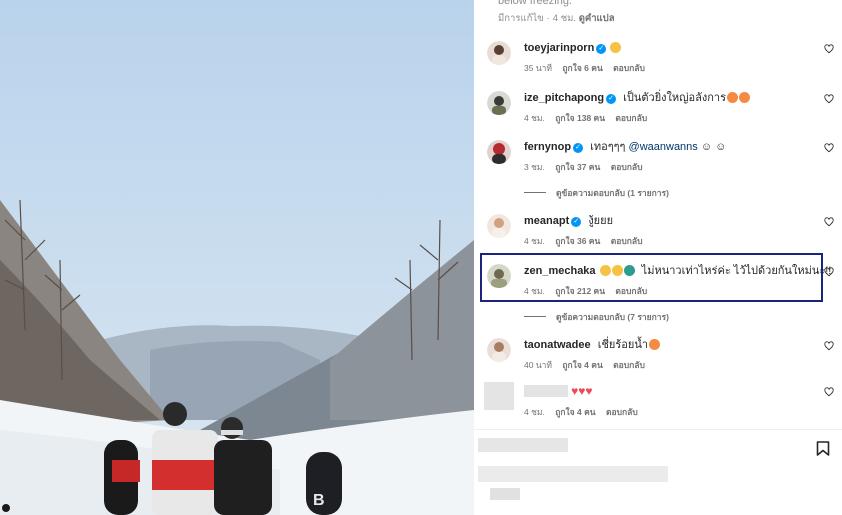 The height and width of the screenshot is (515, 842). What do you see at coordinates (499, 396) in the screenshot?
I see `blurred-avatar` at bounding box center [499, 396].